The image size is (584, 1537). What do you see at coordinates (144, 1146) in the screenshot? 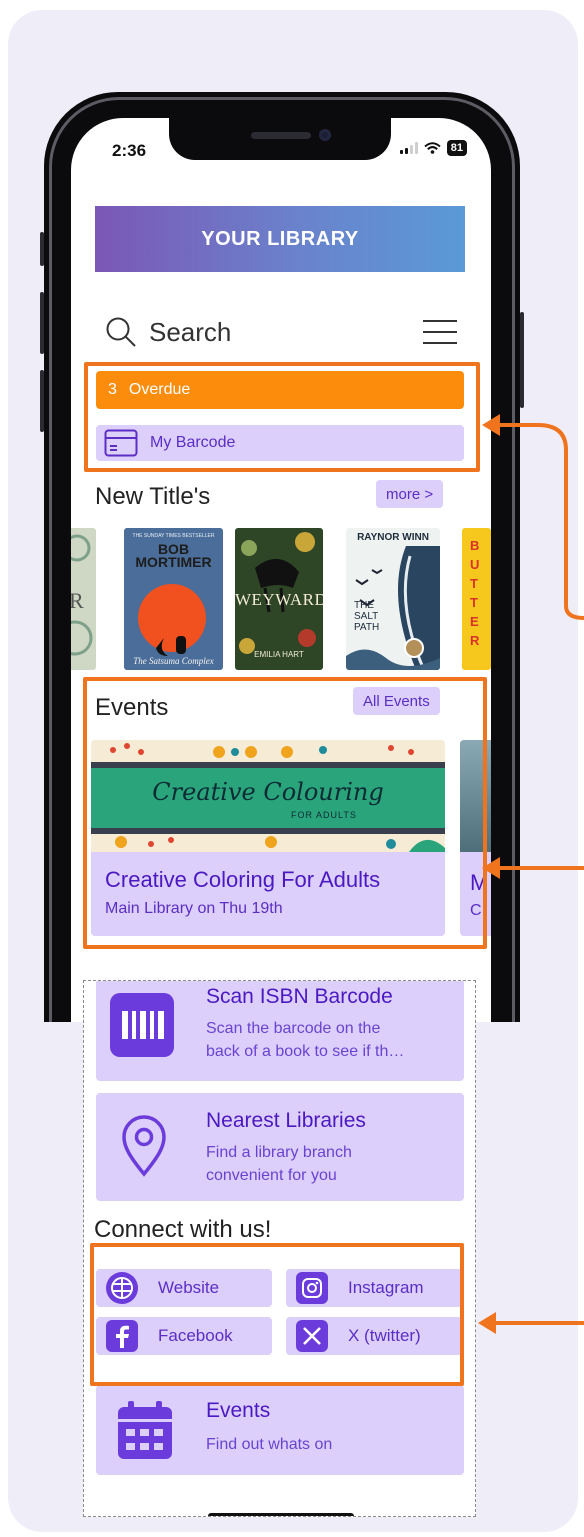
I see `location-pin-icon` at bounding box center [144, 1146].